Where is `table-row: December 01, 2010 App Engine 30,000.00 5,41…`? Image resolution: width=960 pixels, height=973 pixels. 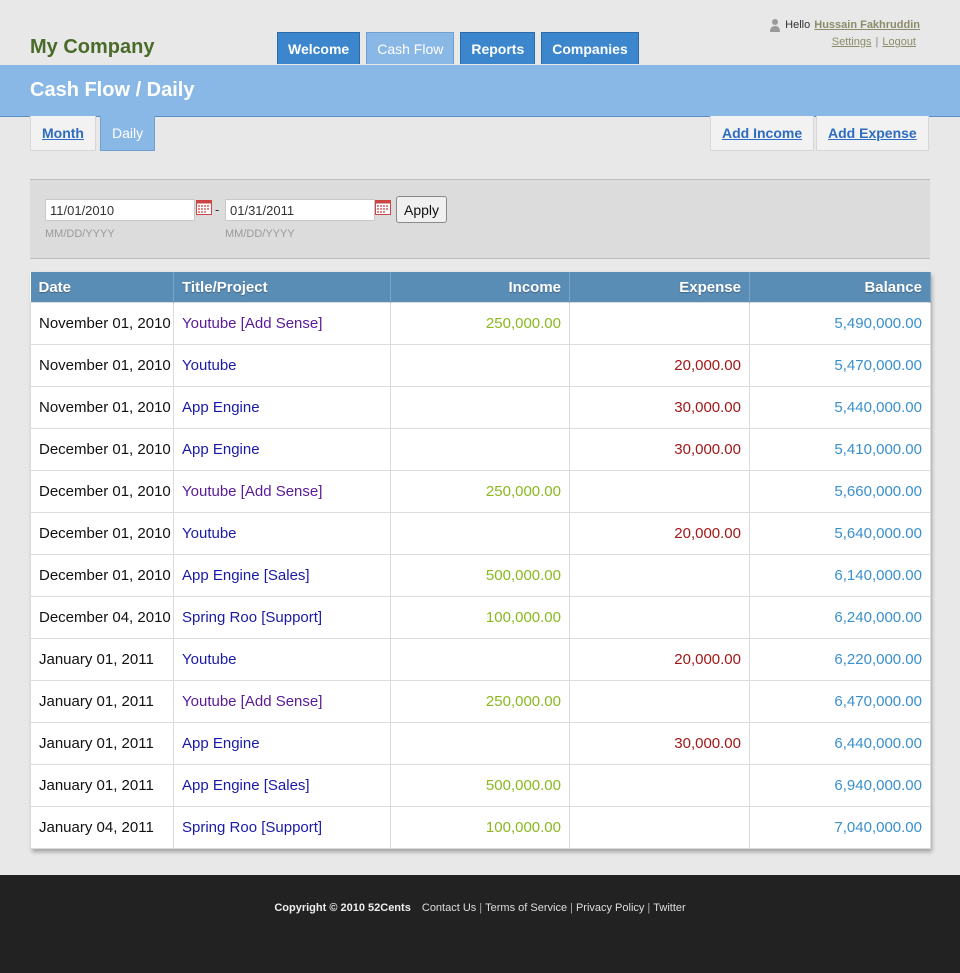 table-row: December 01, 2010 App Engine 30,000.00 5,41… is located at coordinates (480, 449).